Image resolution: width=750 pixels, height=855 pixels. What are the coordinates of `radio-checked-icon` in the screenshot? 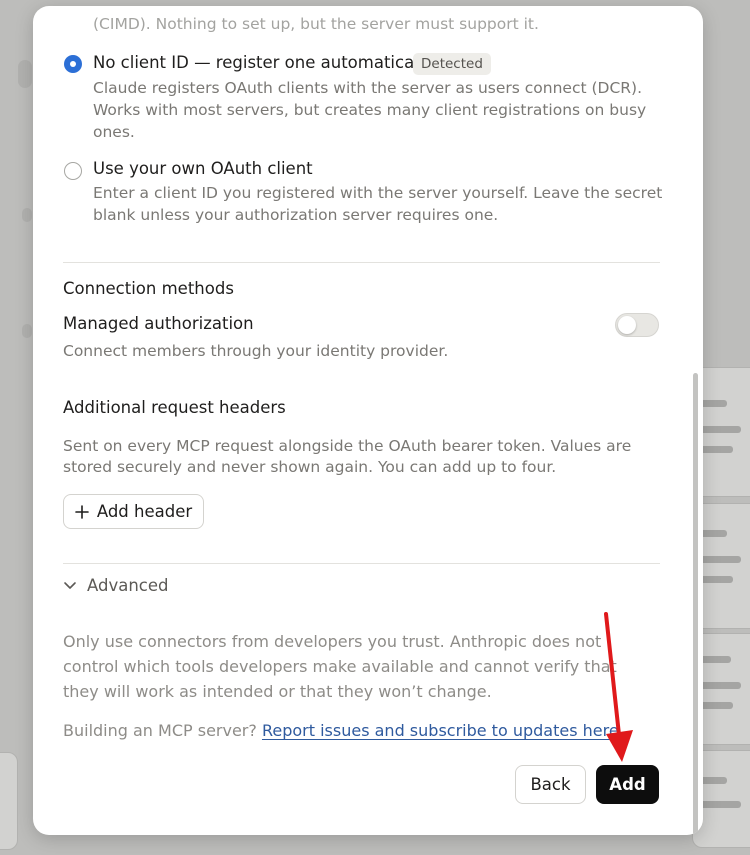 It's located at (73, 64).